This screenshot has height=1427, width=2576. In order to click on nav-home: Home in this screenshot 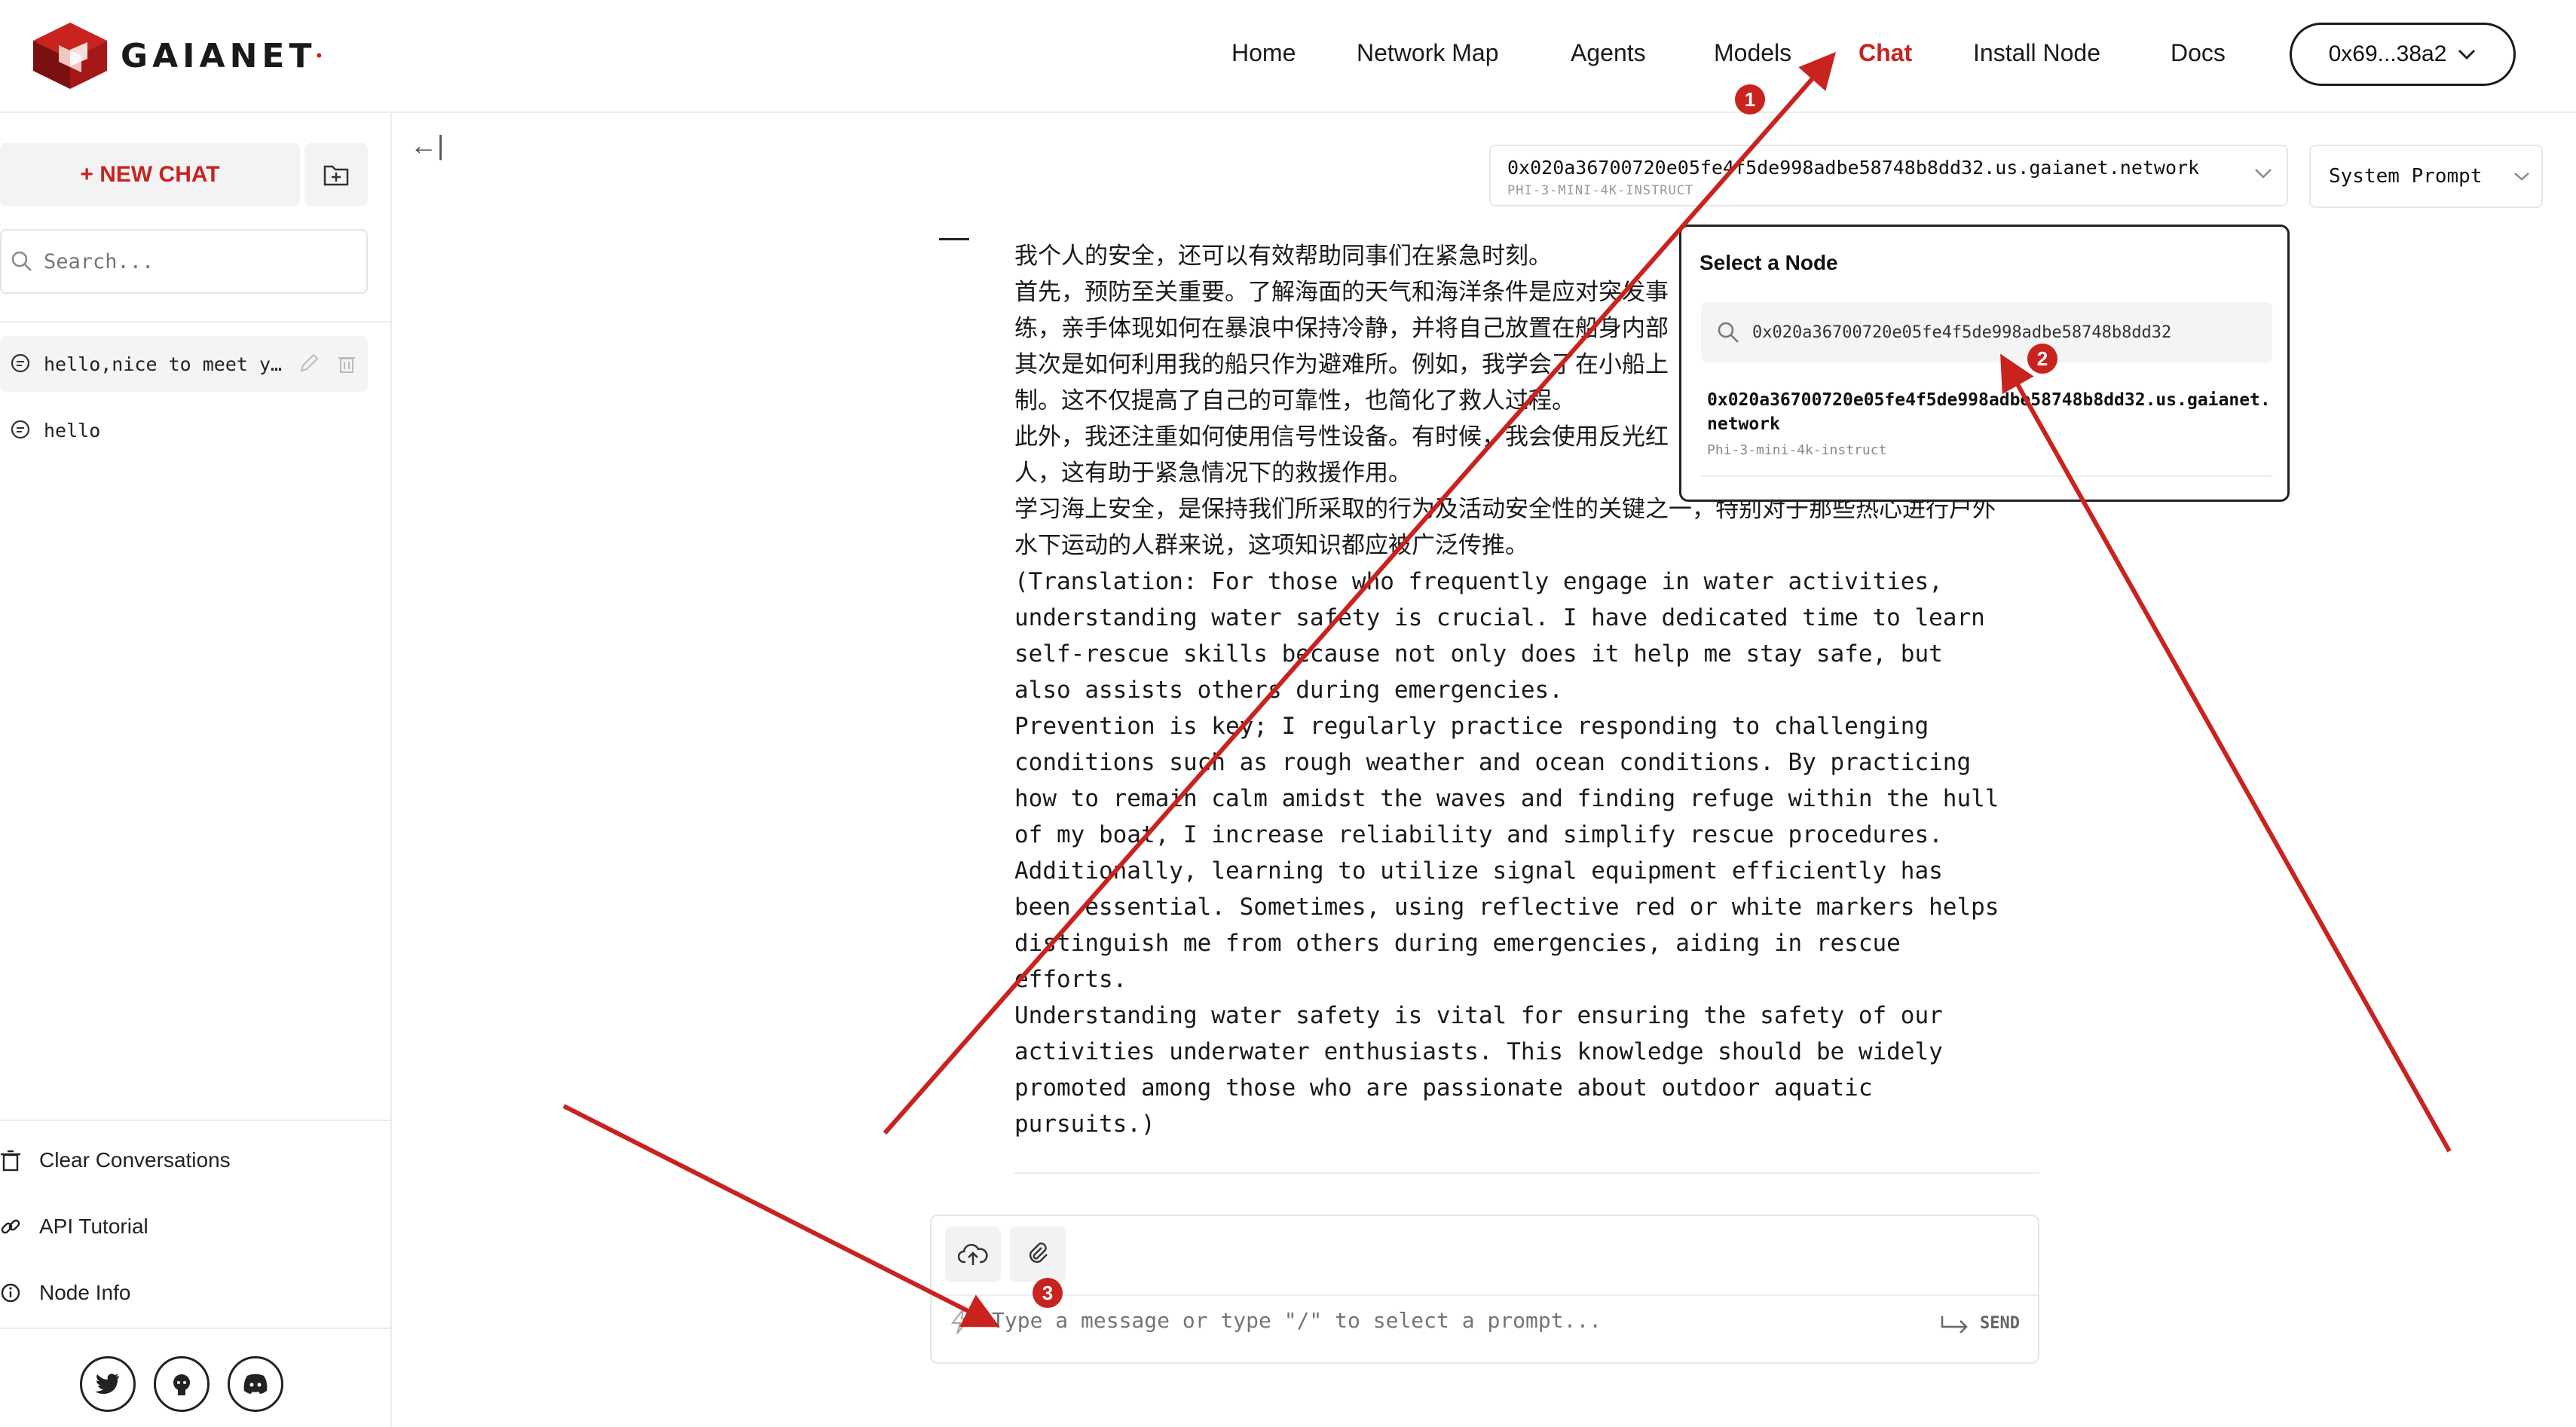, I will do `click(1263, 53)`.